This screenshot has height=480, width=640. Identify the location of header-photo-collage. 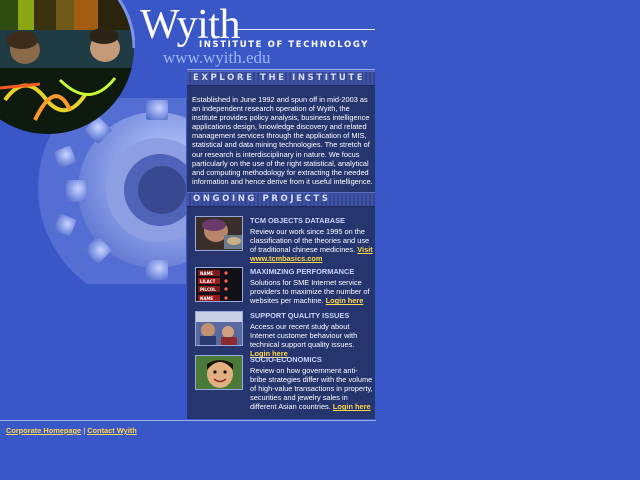
(67, 67).